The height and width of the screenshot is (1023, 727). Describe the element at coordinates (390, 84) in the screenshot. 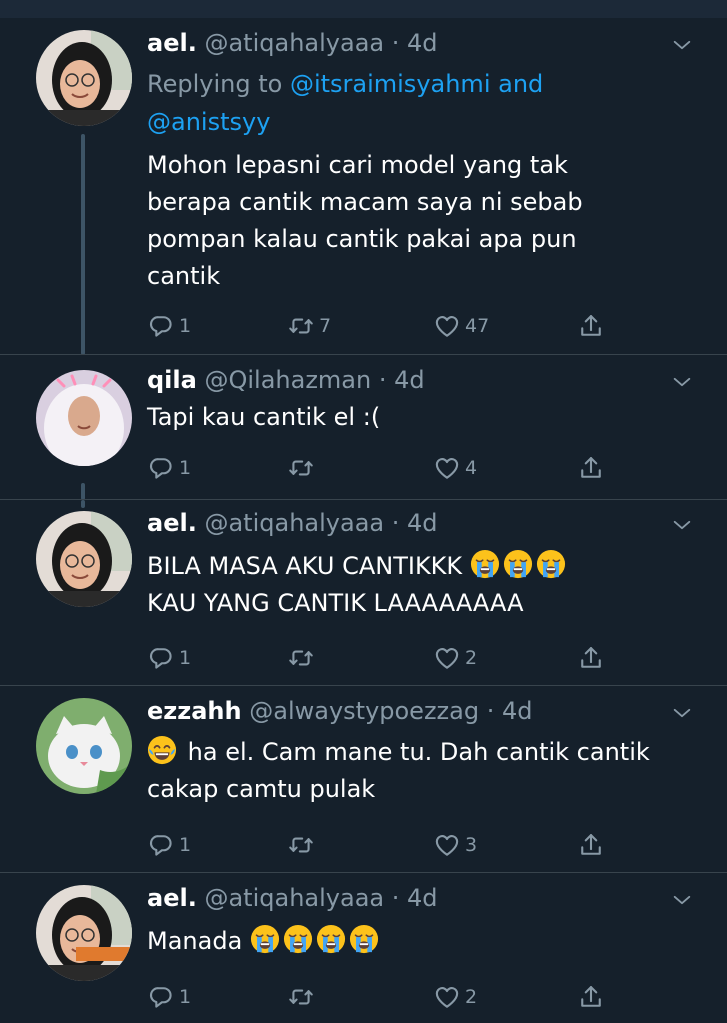

I see `mention-link: @itsraimisyahmi` at that location.